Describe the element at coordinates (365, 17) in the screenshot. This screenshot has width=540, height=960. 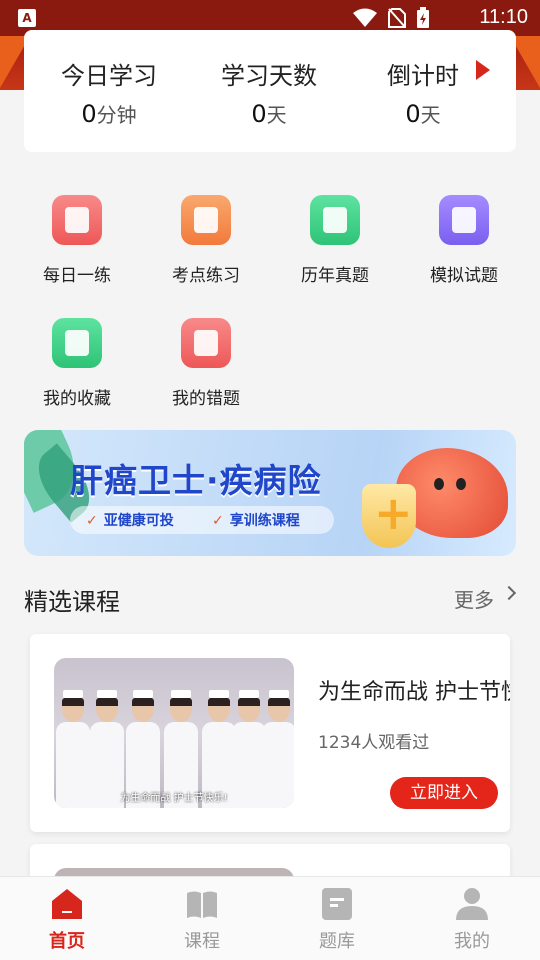
I see `wifi-icon` at that location.